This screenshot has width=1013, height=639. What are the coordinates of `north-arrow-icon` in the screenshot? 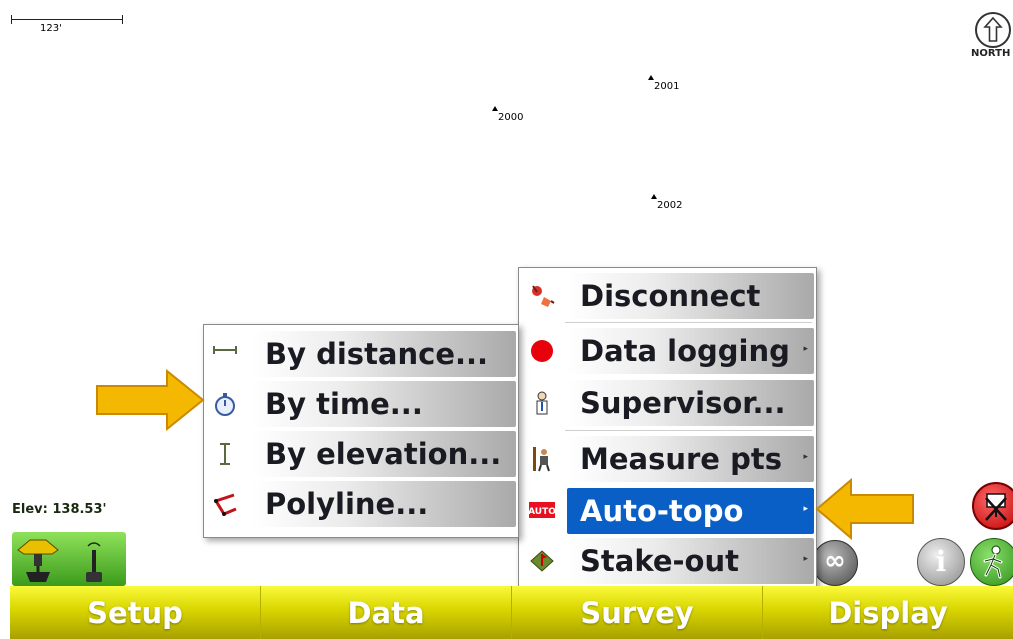 It's located at (993, 30).